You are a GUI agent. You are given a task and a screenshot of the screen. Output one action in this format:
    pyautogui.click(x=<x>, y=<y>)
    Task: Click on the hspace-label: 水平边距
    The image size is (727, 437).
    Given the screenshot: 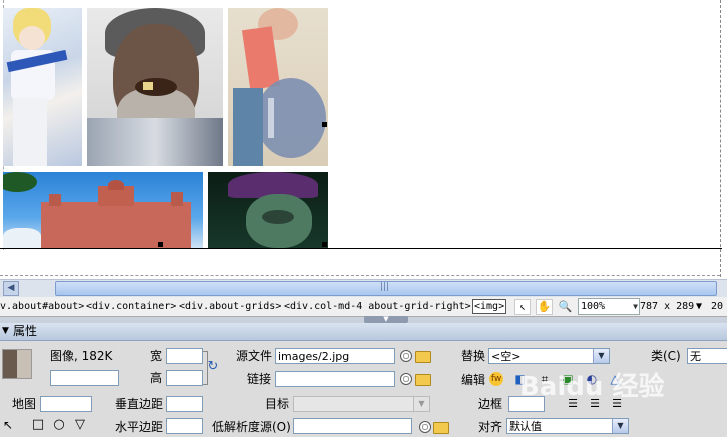 What is the action you would take?
    pyautogui.click(x=139, y=427)
    